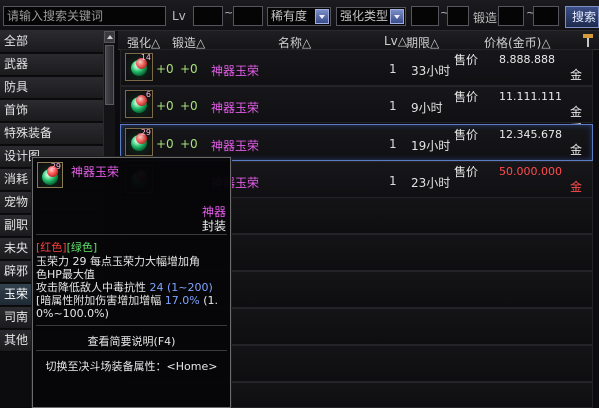 The image size is (599, 408). Describe the element at coordinates (118, 261) in the screenshot. I see `tooltip-line: 玉荣力 29 每点玉荣力大幅增加角` at that location.